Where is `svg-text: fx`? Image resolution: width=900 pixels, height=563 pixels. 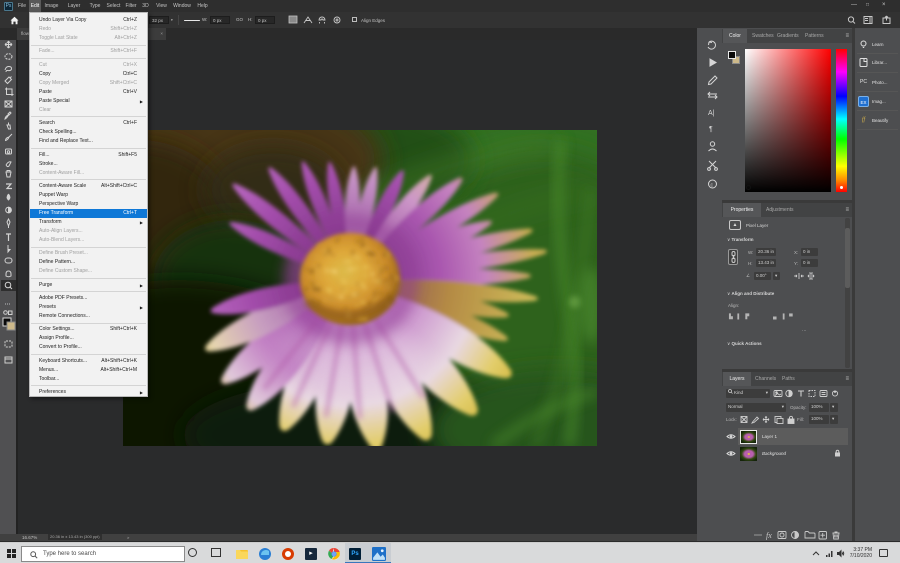
svg-text: fx is located at coordinates (769, 535).